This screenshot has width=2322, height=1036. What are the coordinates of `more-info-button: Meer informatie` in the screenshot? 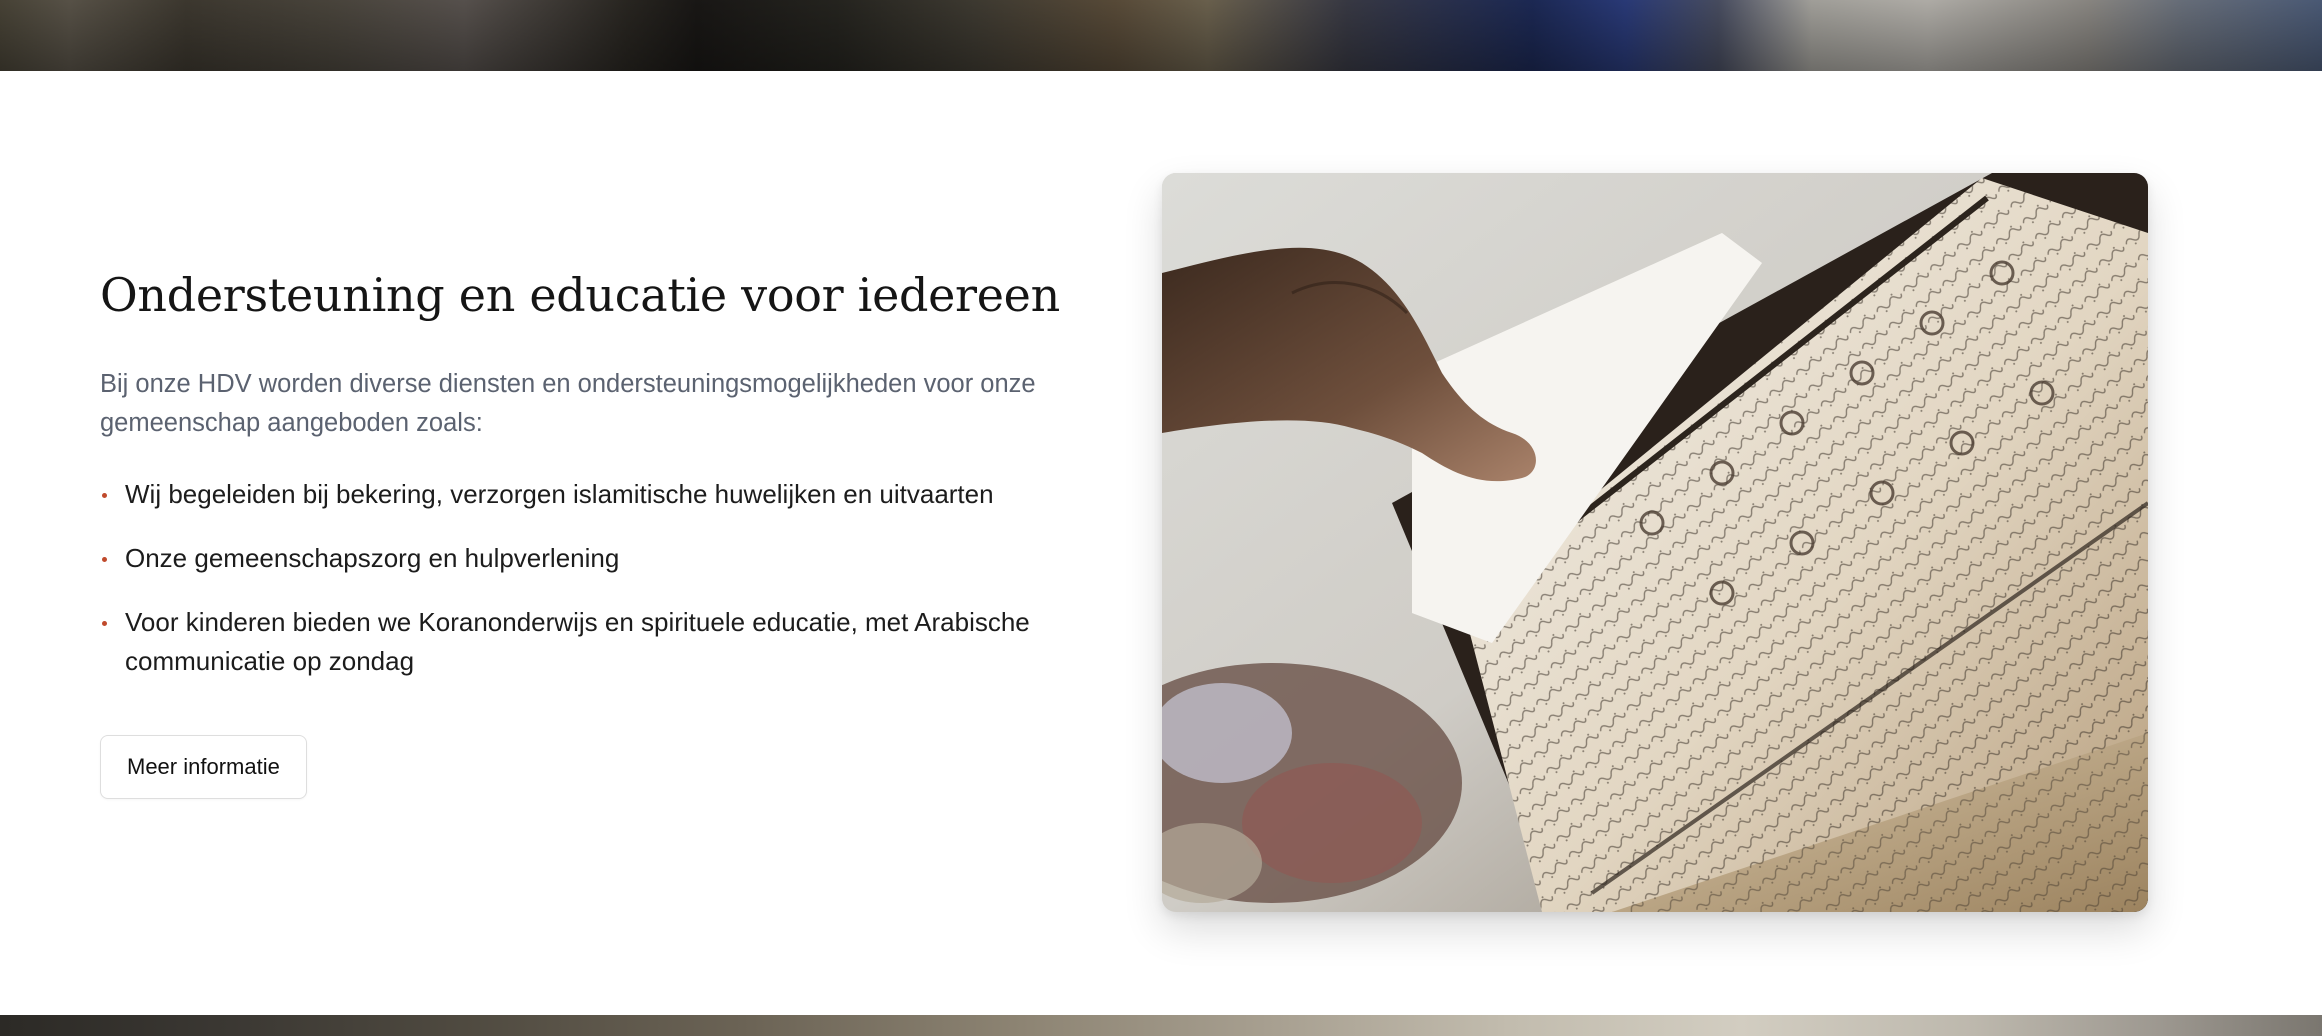 It's located at (203, 767).